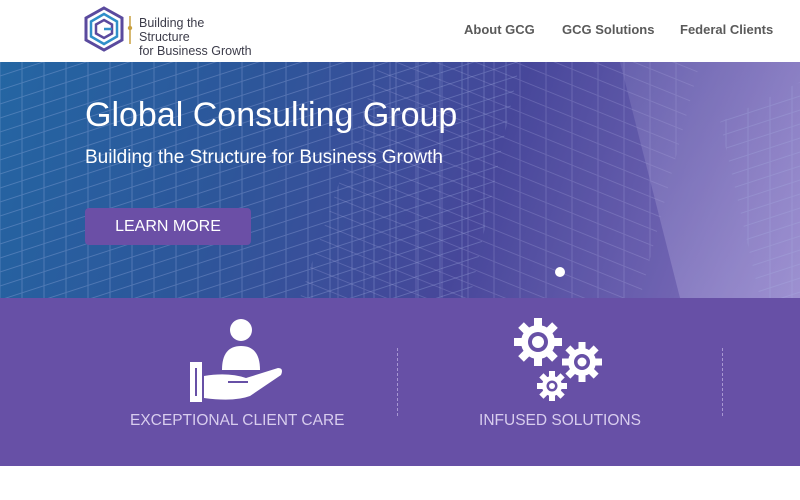 The image size is (800, 500). What do you see at coordinates (168, 226) in the screenshot?
I see `learn-more-button: LEARN MORE` at bounding box center [168, 226].